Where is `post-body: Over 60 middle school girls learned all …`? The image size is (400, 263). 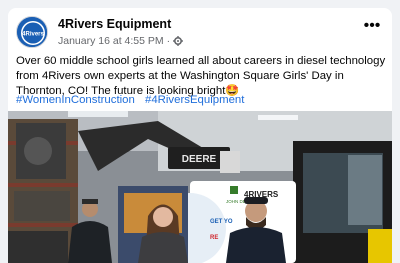 post-body: Over 60 middle school girls learned all … is located at coordinates (201, 76).